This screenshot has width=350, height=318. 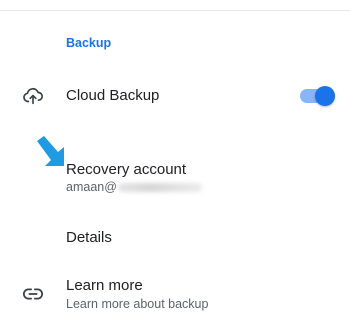 I want to click on section-header-backup: Backup, so click(x=89, y=43).